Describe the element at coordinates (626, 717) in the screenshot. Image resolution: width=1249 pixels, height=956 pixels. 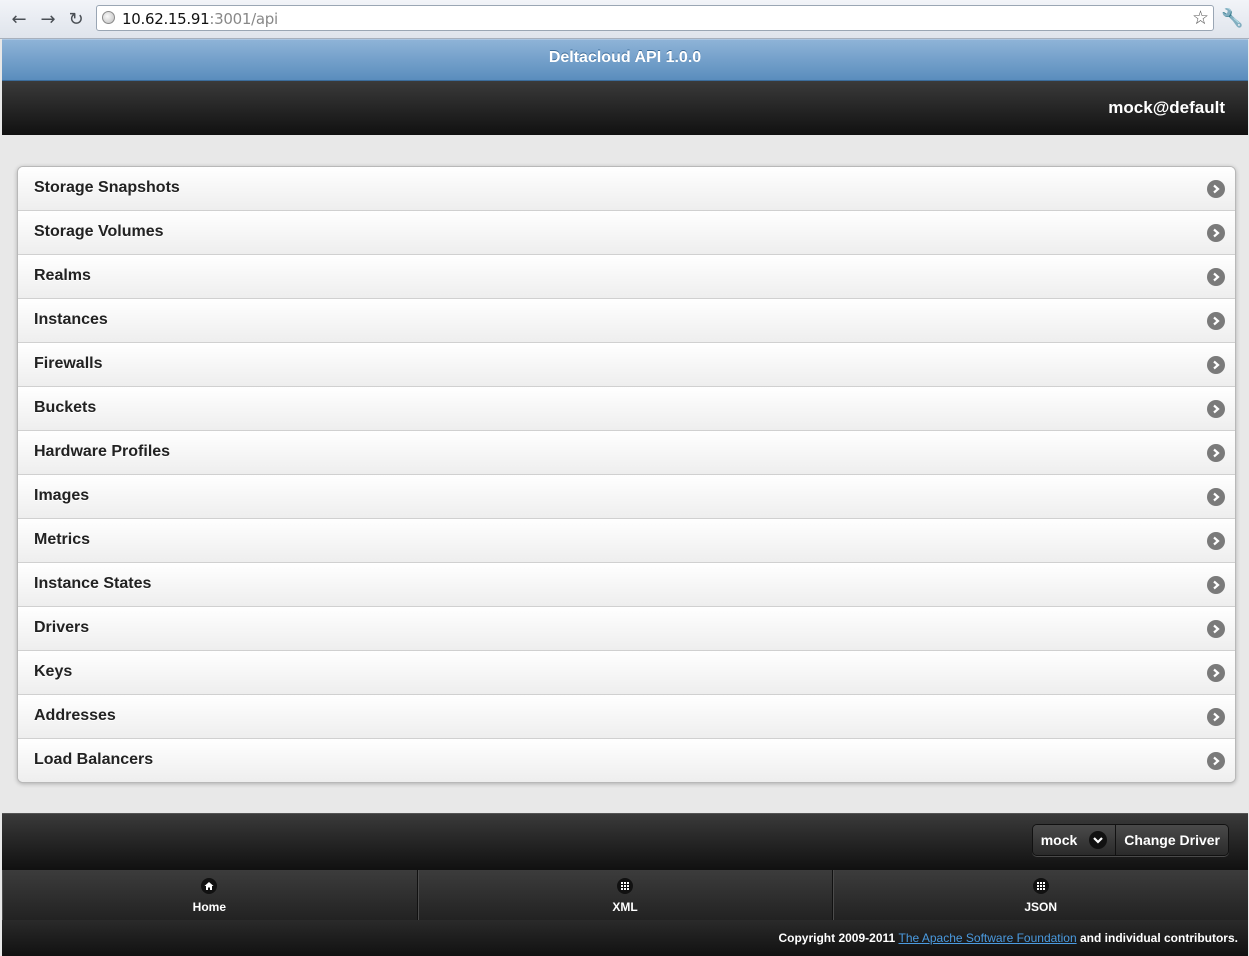
I see `list-item: Addresses` at that location.